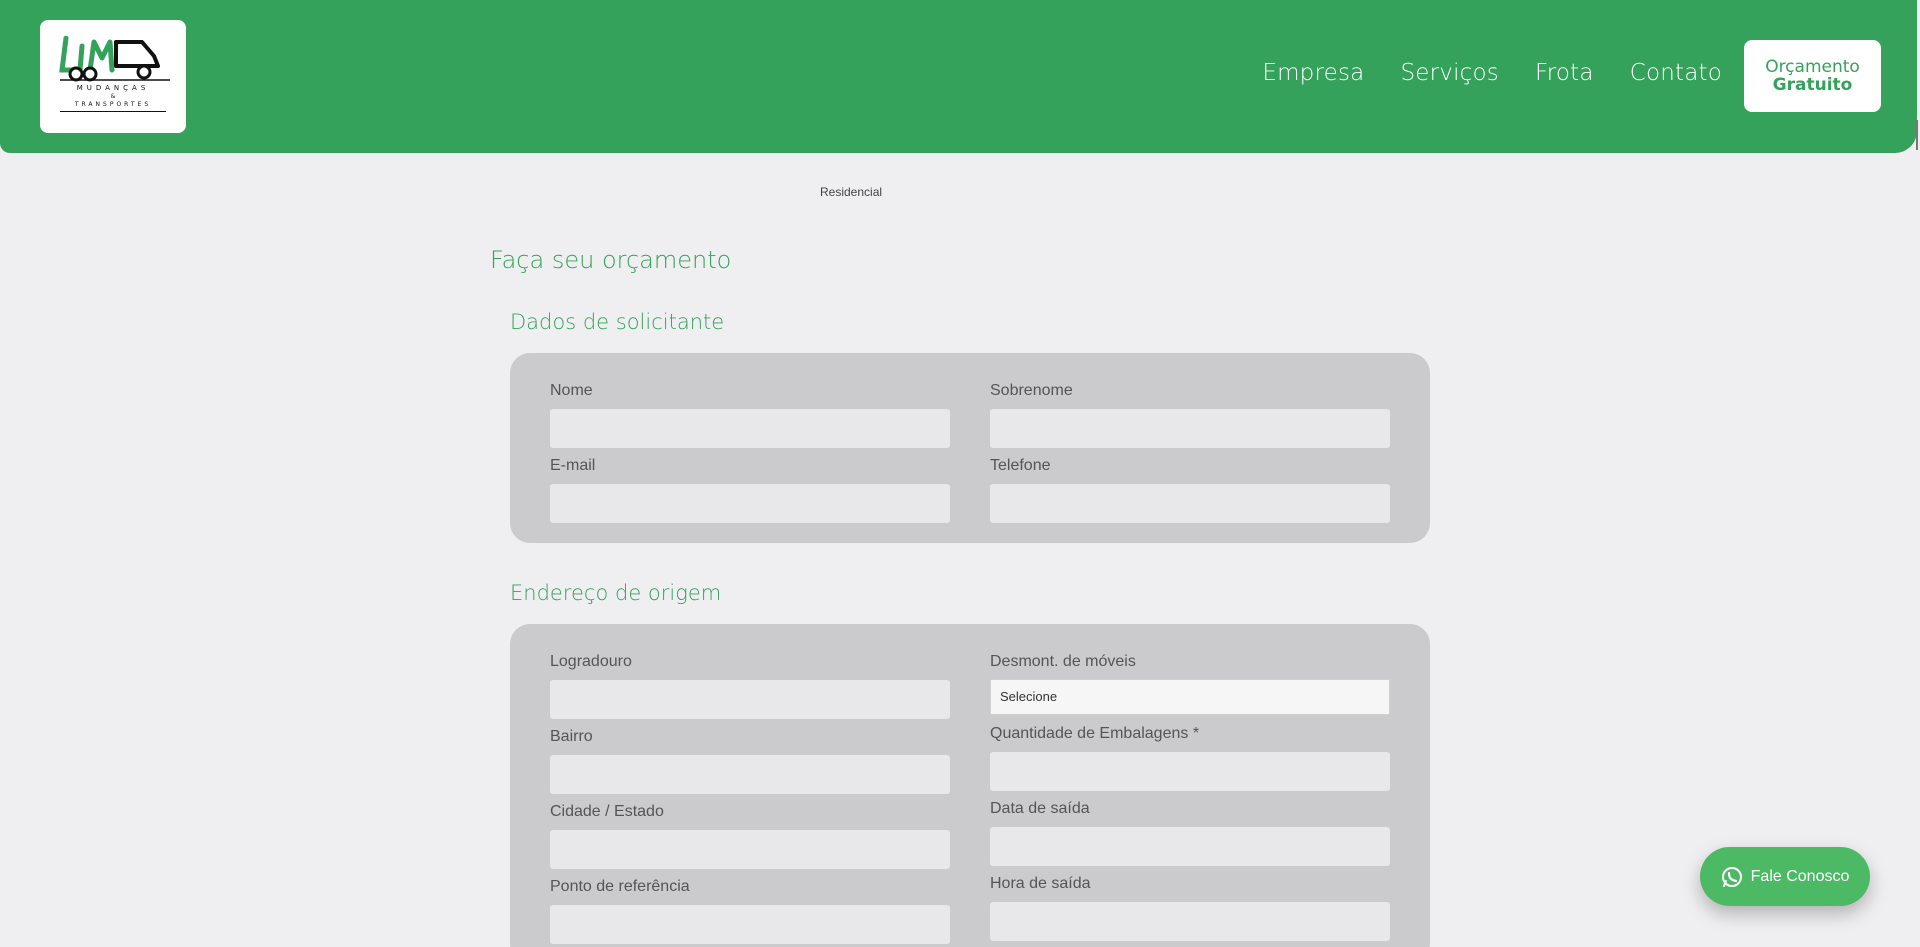  I want to click on sobrenome-label: Sobrenome, so click(1031, 390).